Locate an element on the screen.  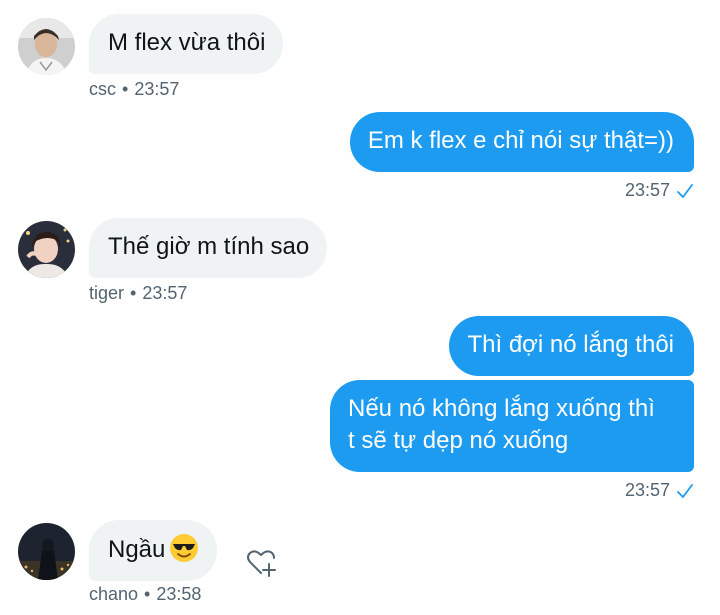
message-bubble-outgoing: Thì đợi nó lắng thôi is located at coordinates (571, 346).